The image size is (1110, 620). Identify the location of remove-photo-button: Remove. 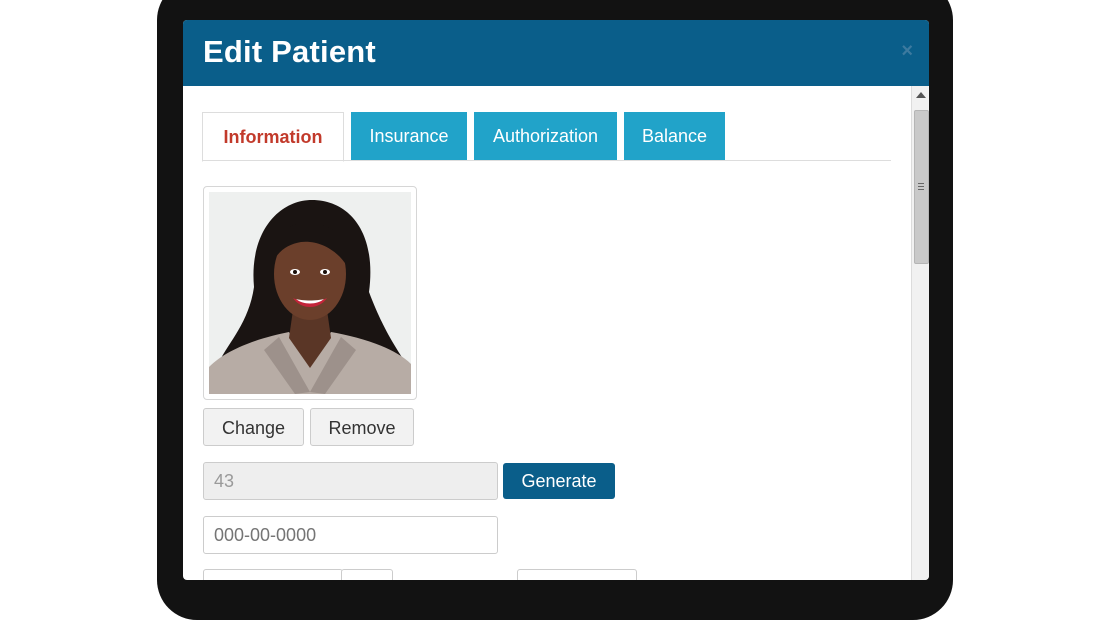
(362, 427).